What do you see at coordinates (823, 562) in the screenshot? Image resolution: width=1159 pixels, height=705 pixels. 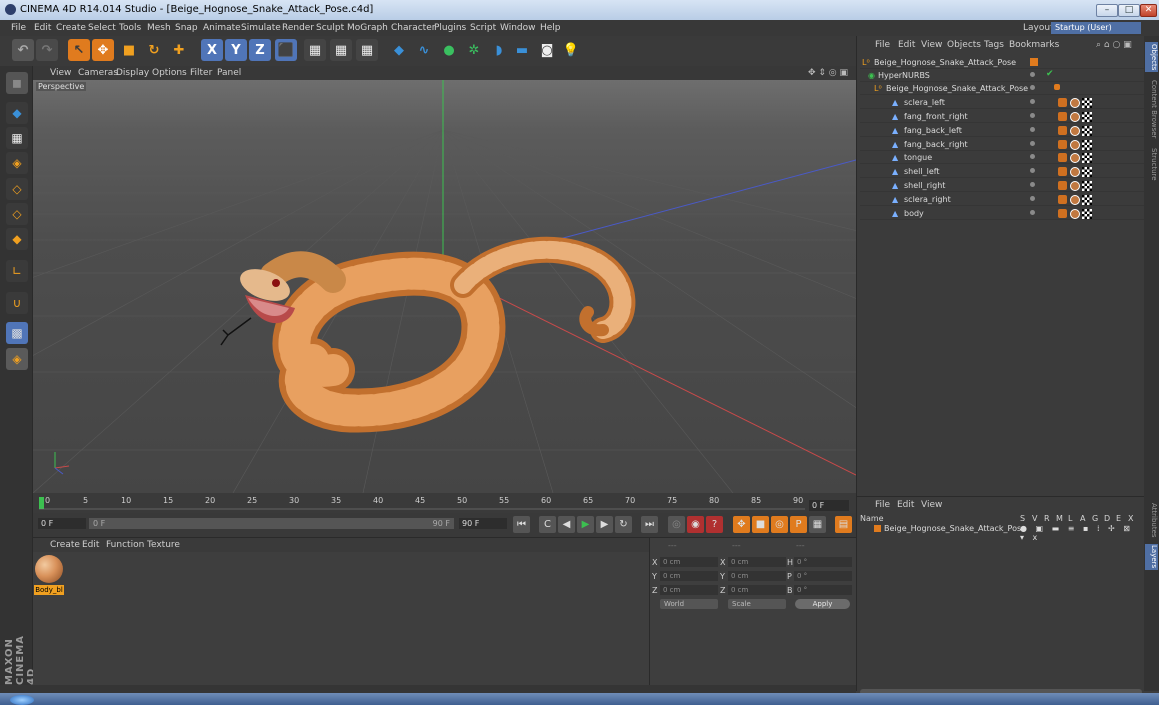 I see `rotation-h-field: 0 °` at bounding box center [823, 562].